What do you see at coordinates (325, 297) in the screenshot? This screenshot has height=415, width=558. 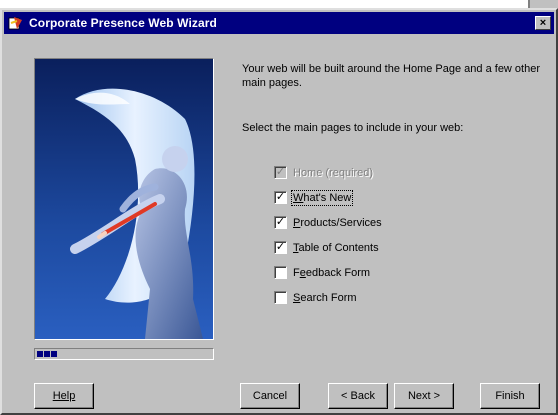 I see `page-checkbox-label: Search Form` at bounding box center [325, 297].